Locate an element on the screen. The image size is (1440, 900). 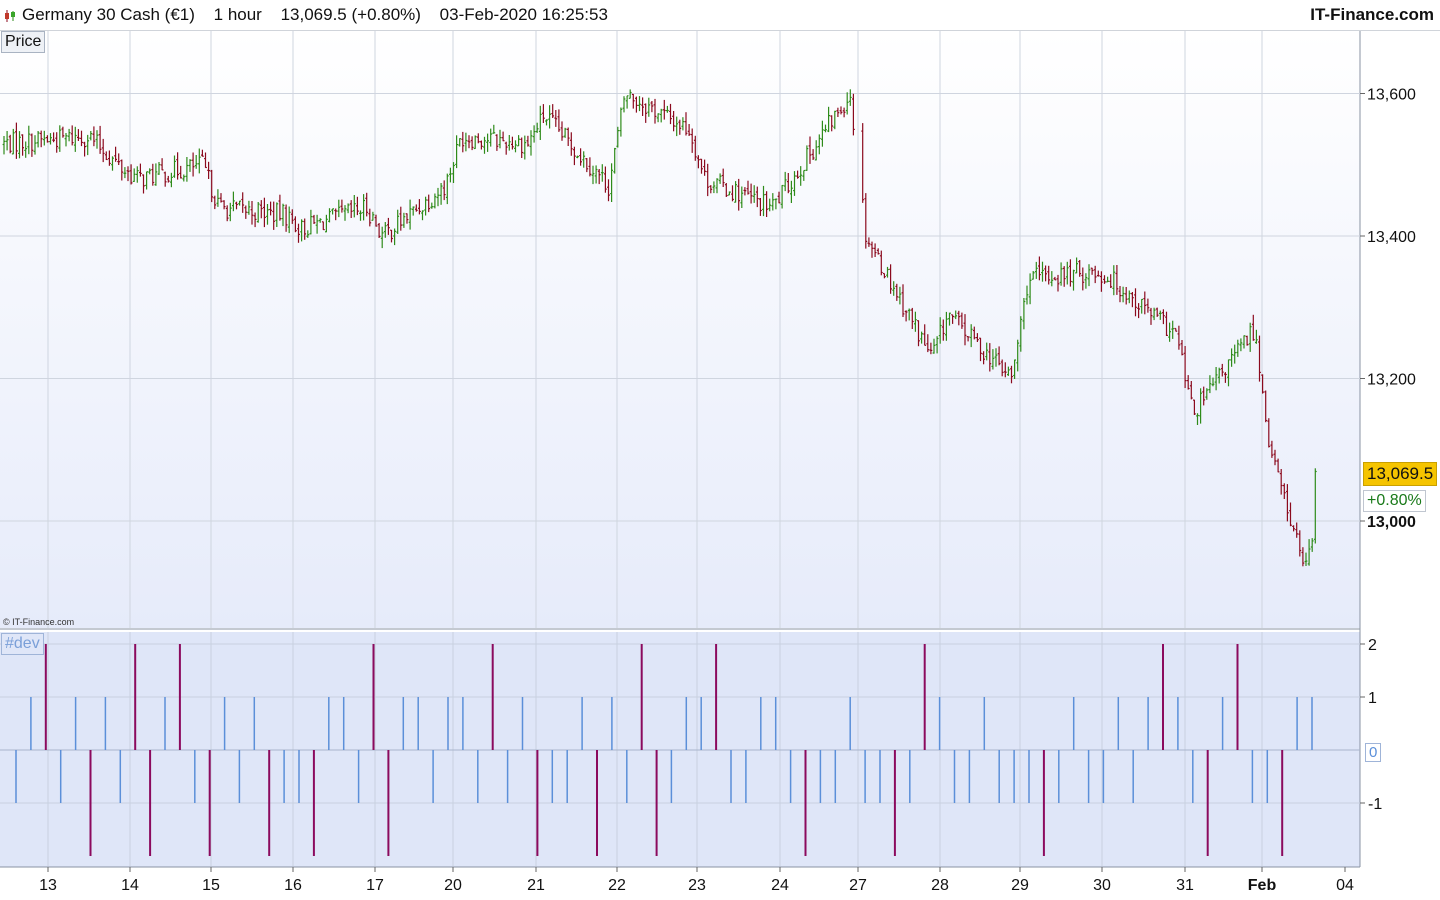
dev-tick-label: -1 is located at coordinates (1375, 804).